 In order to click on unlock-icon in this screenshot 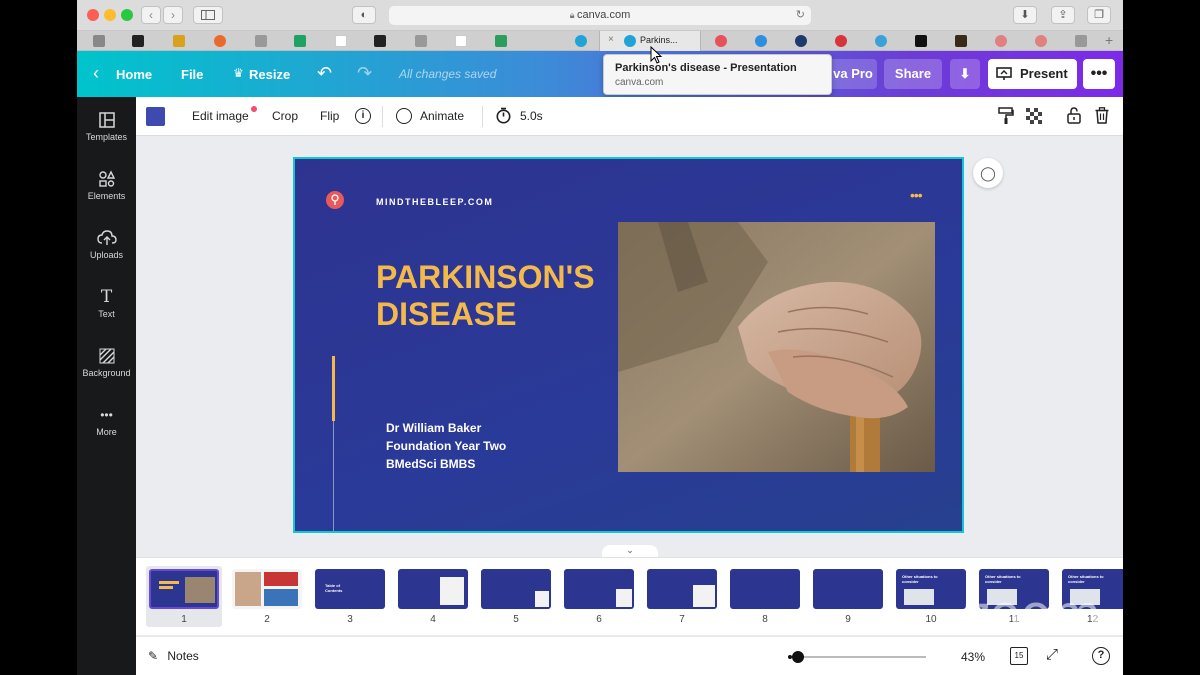, I will do `click(1074, 115)`.